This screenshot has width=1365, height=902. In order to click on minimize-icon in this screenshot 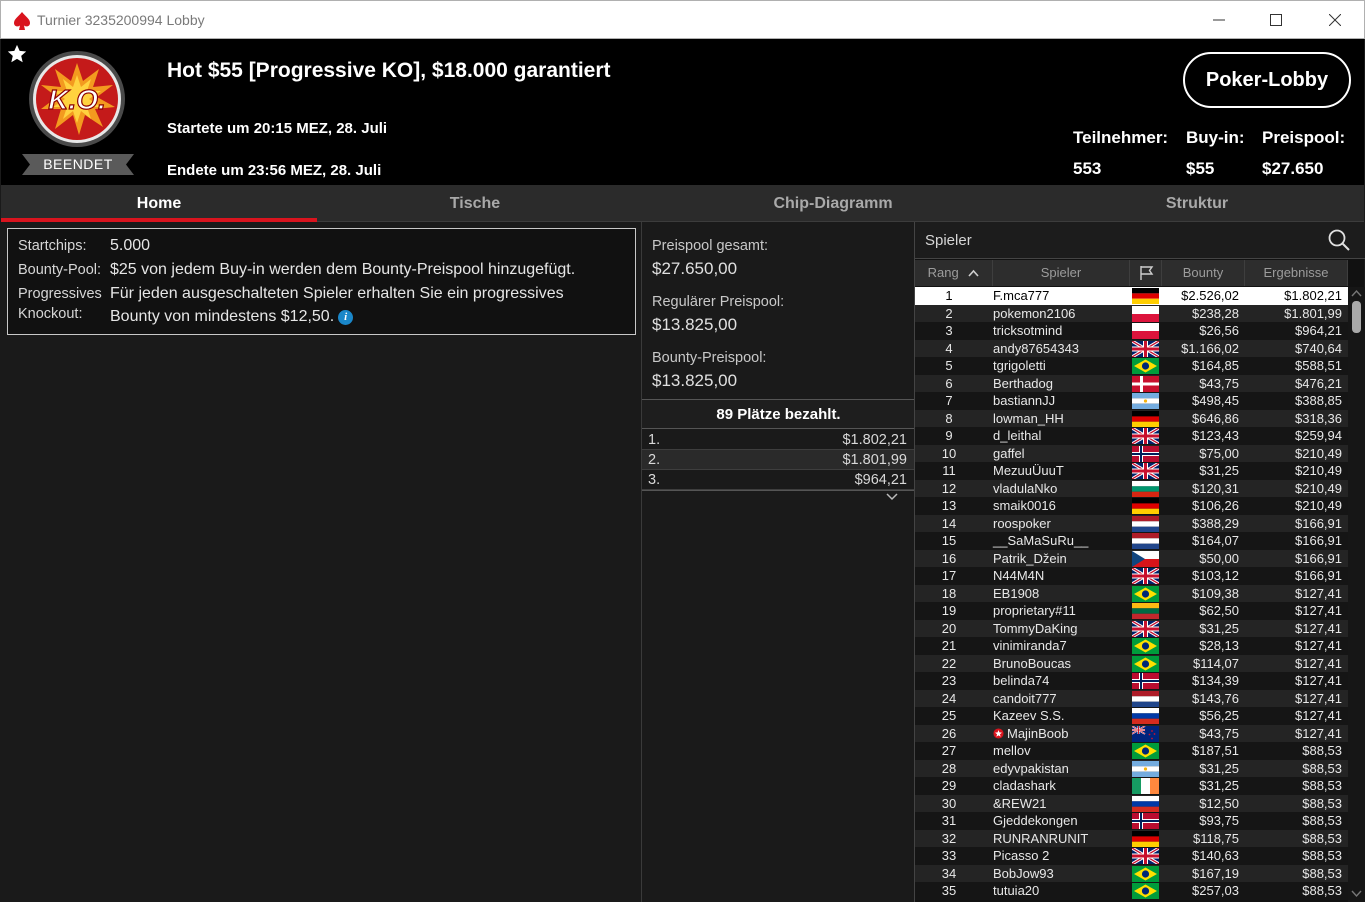, I will do `click(1219, 20)`.